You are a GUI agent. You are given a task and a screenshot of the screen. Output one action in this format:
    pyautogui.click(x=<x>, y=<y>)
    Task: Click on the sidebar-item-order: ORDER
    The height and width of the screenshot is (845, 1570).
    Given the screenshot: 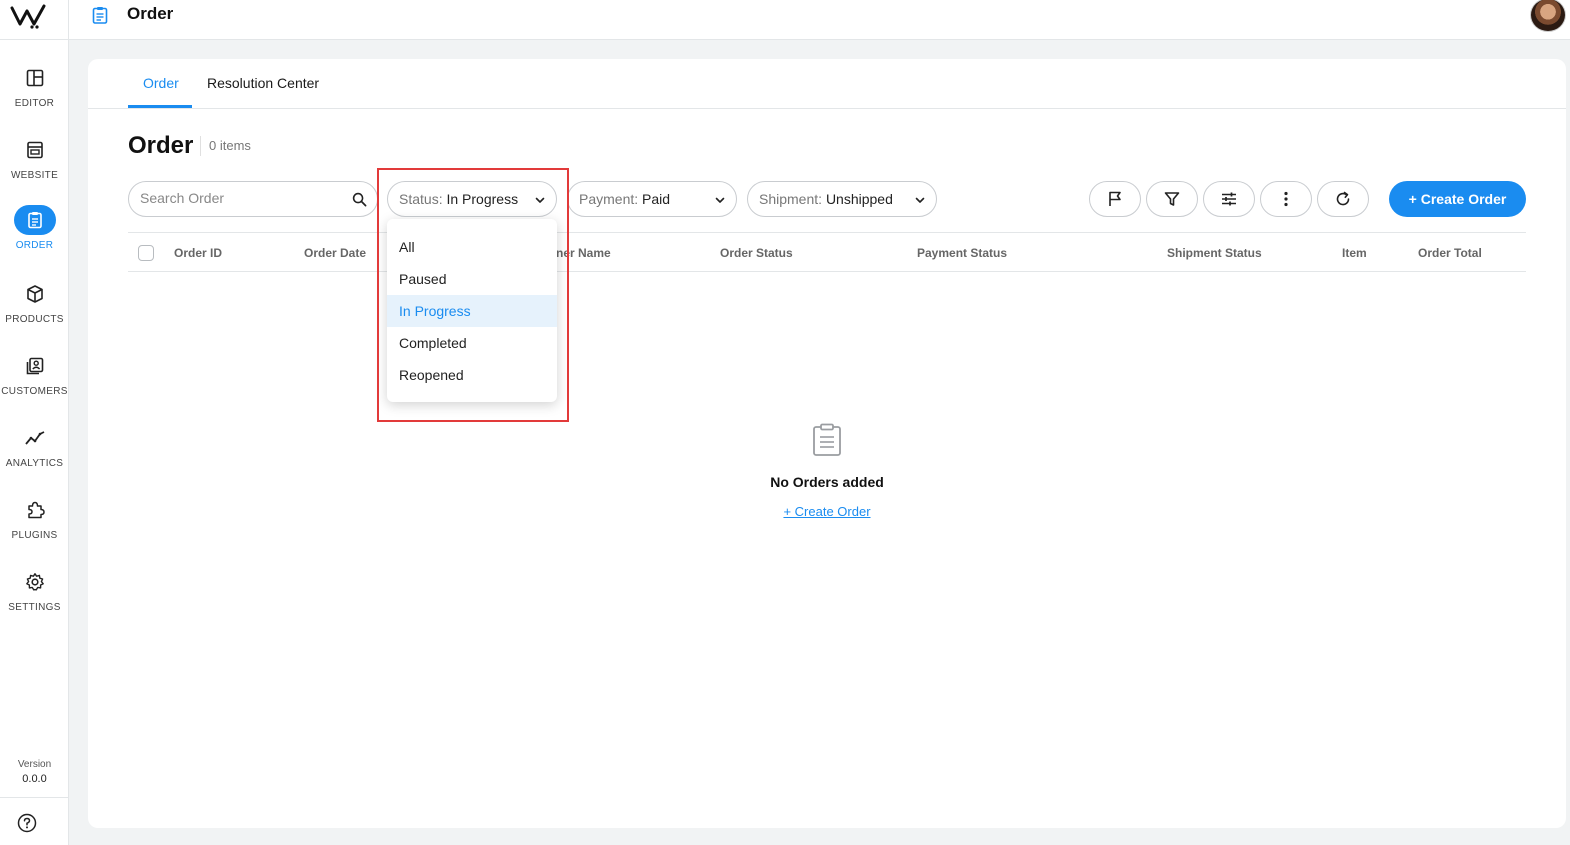 What is the action you would take?
    pyautogui.click(x=34, y=235)
    